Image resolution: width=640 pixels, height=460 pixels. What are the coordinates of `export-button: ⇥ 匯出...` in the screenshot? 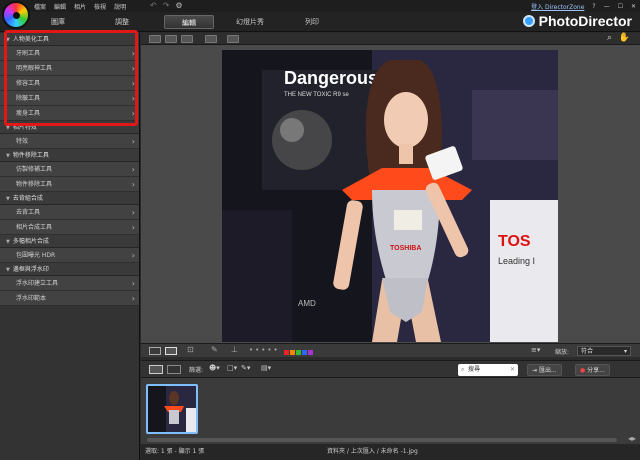 It's located at (544, 370).